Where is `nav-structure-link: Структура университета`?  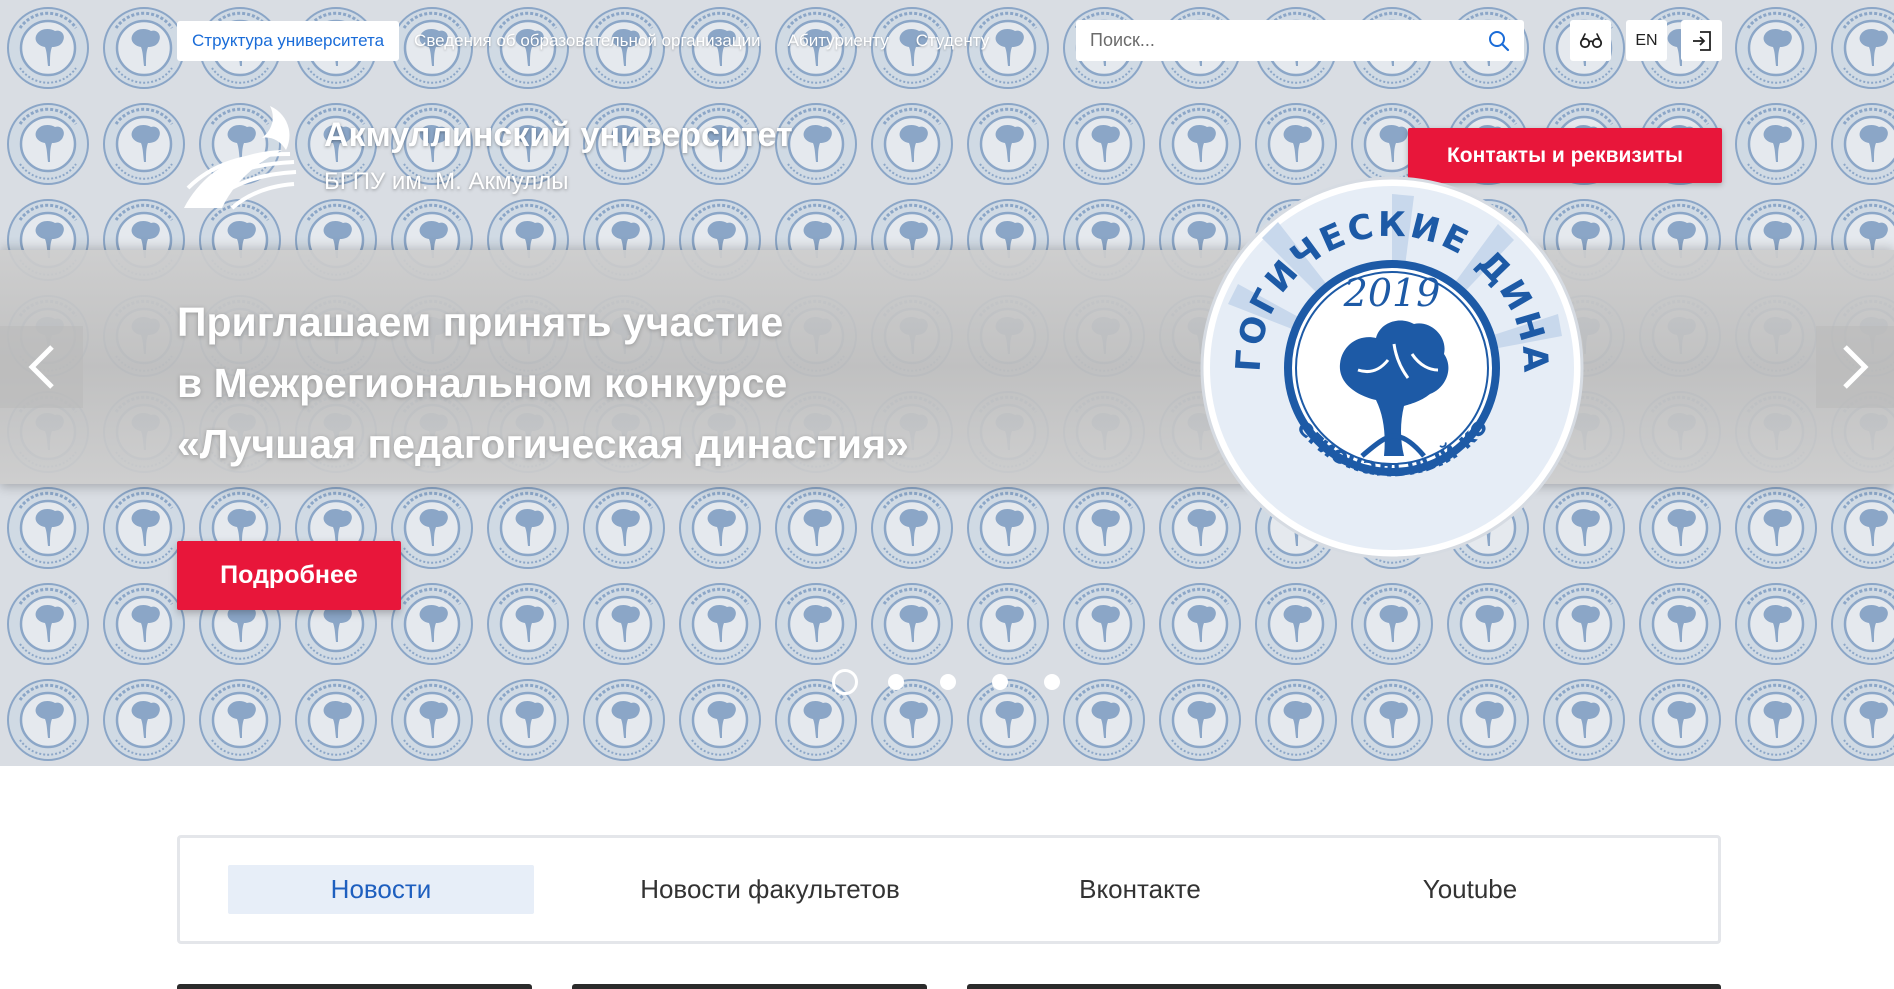 nav-structure-link: Структура университета is located at coordinates (288, 40).